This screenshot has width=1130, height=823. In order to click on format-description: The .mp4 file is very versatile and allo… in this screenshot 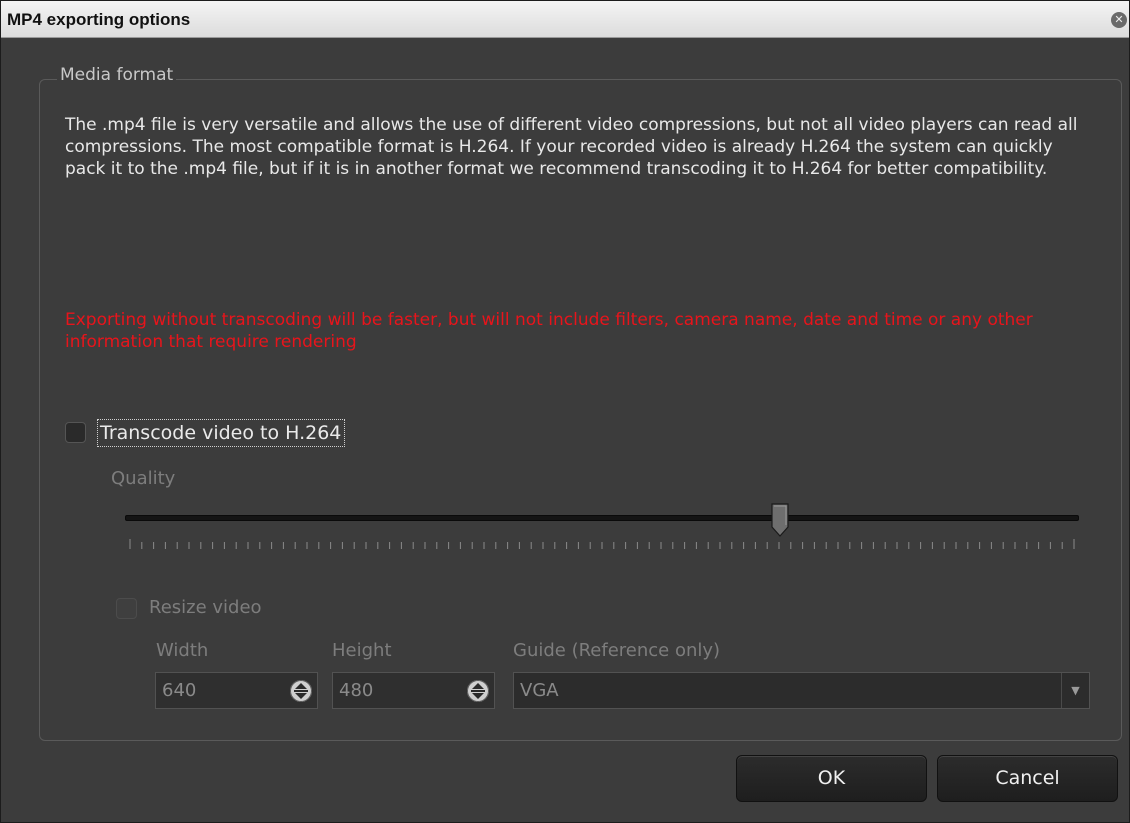, I will do `click(571, 147)`.